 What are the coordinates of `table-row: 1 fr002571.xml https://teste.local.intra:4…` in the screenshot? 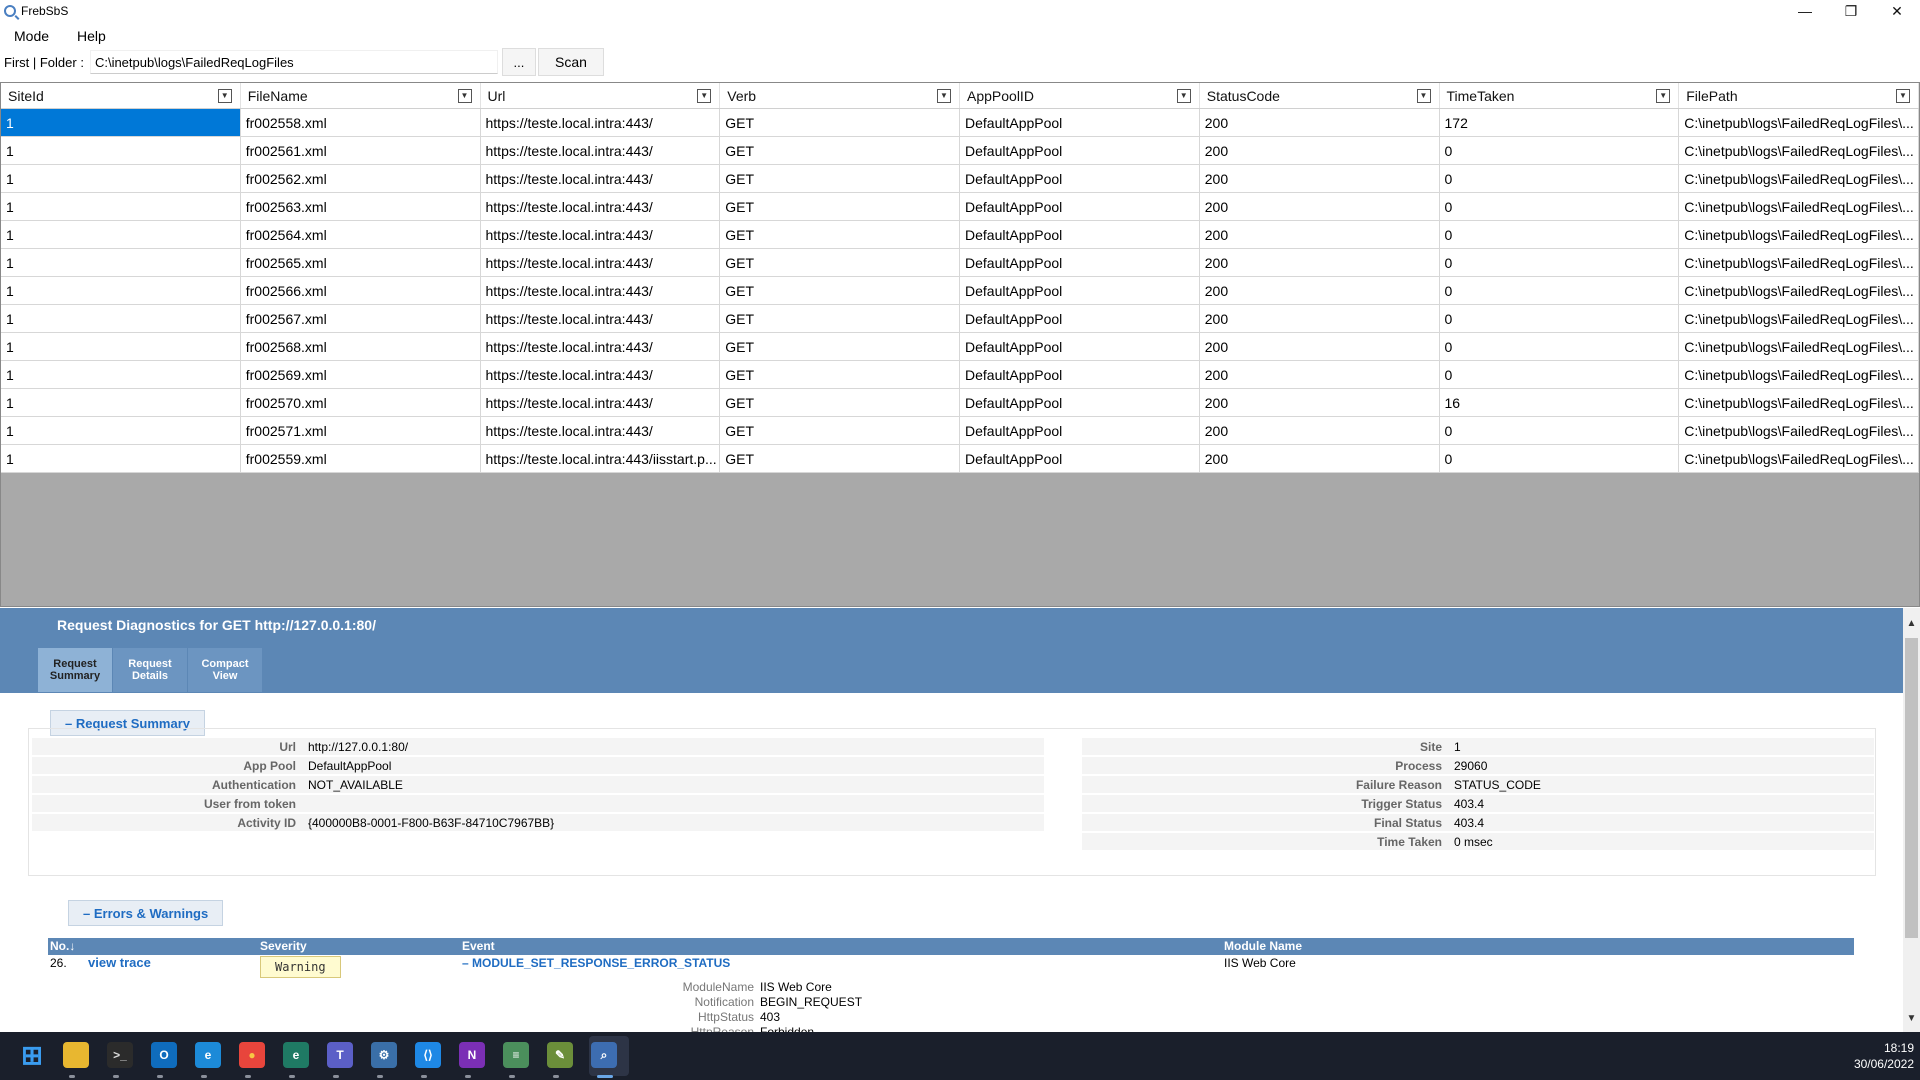 It's located at (960, 431).